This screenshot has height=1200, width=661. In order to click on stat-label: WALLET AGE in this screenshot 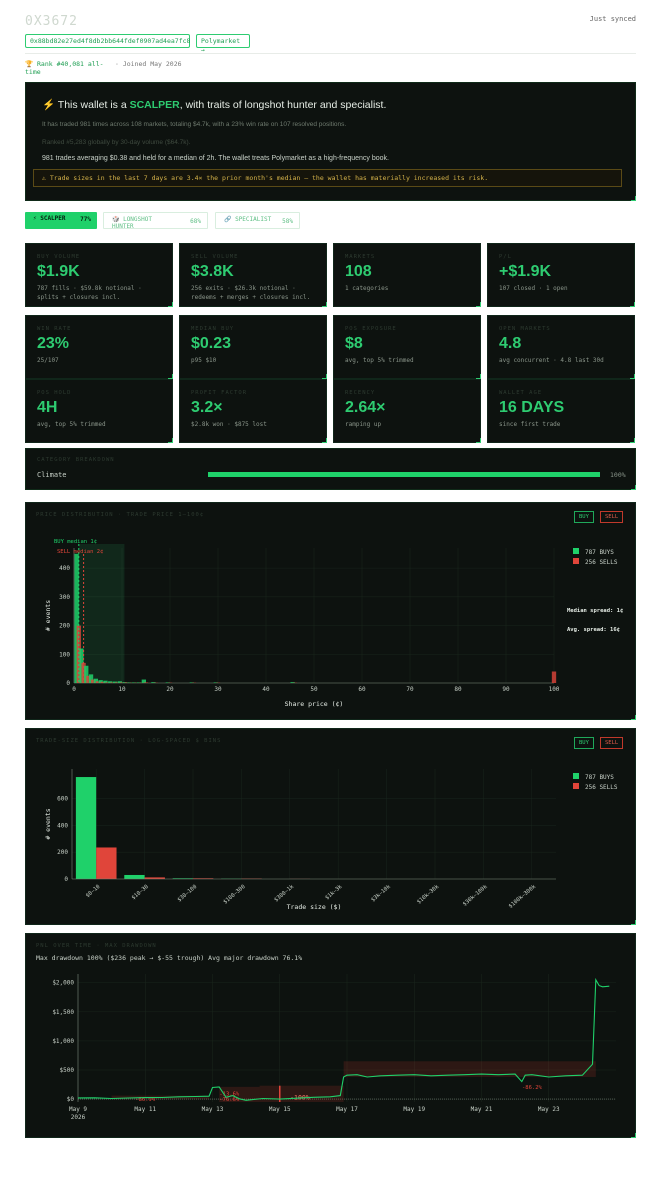, I will do `click(521, 393)`.